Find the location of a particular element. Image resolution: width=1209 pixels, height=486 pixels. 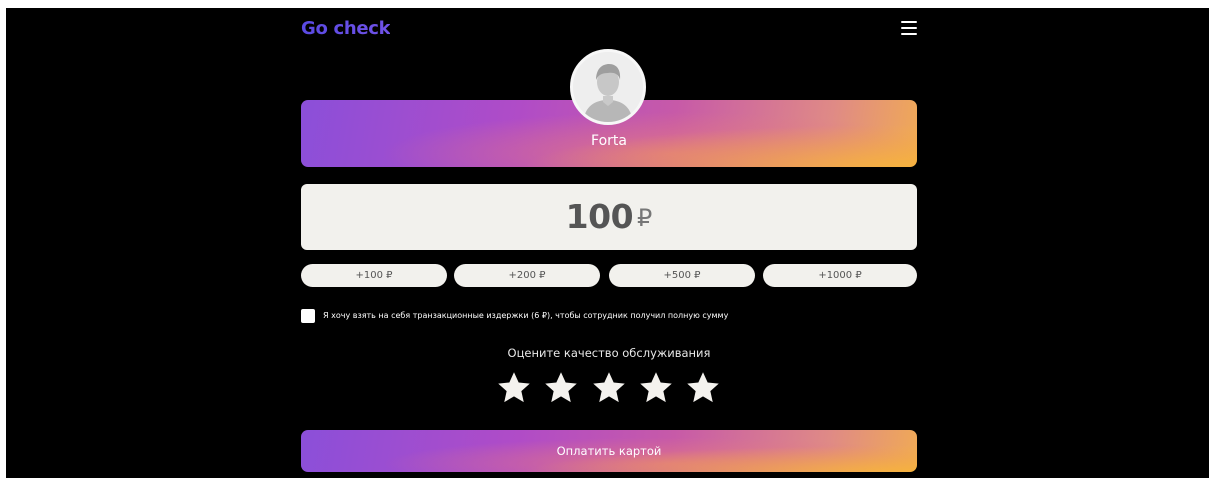

pay-by-card-button: Оплатить картой is located at coordinates (609, 451).